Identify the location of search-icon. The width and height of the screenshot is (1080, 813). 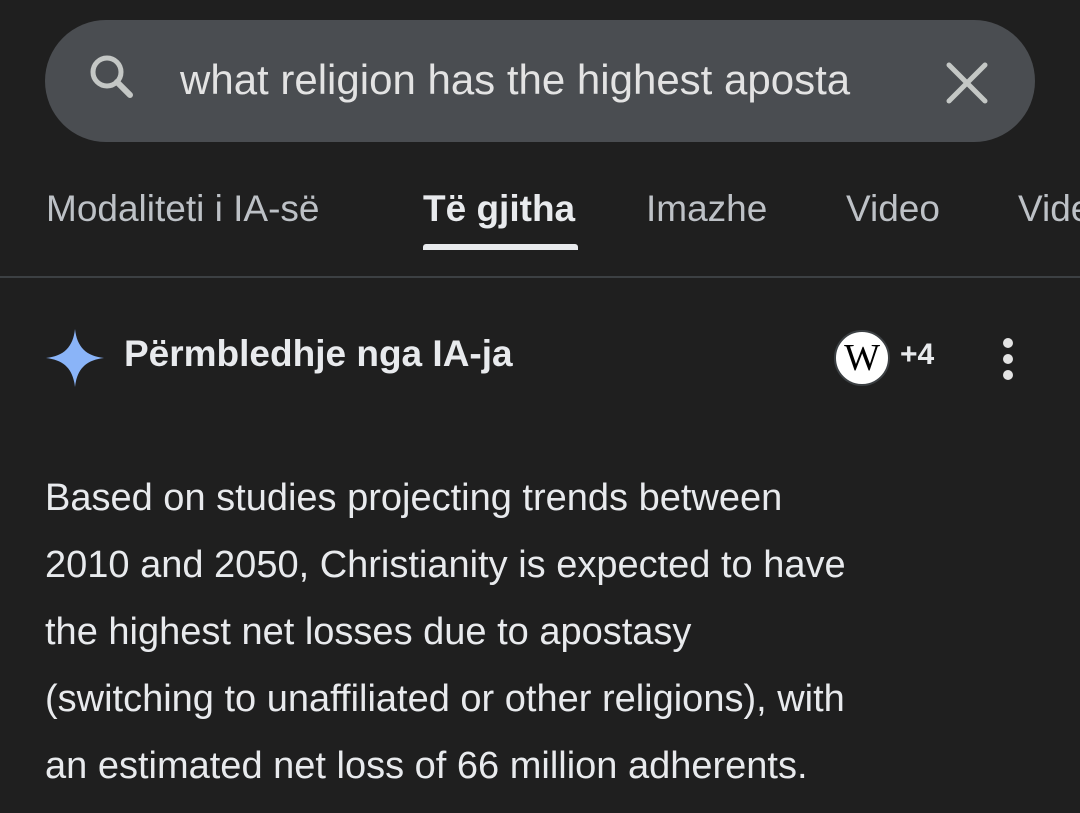
(114, 79).